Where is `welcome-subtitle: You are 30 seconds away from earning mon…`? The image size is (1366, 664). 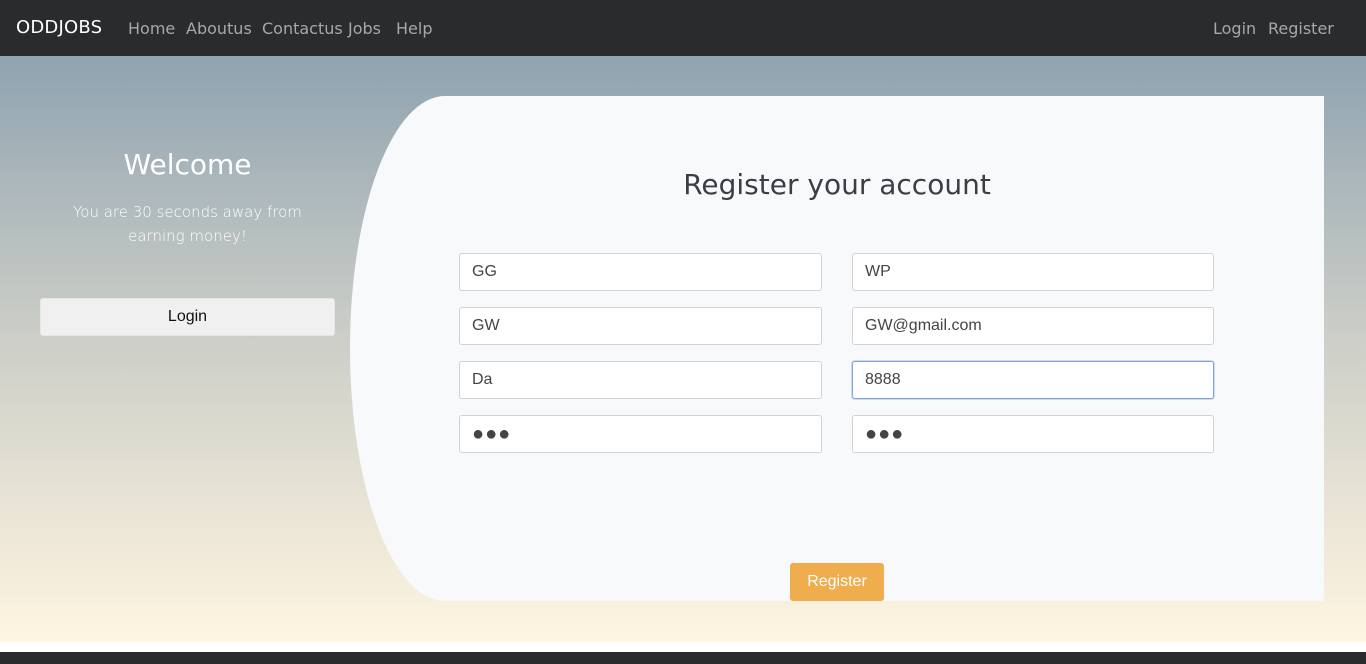
welcome-subtitle: You are 30 seconds away from earning mon… is located at coordinates (187, 224).